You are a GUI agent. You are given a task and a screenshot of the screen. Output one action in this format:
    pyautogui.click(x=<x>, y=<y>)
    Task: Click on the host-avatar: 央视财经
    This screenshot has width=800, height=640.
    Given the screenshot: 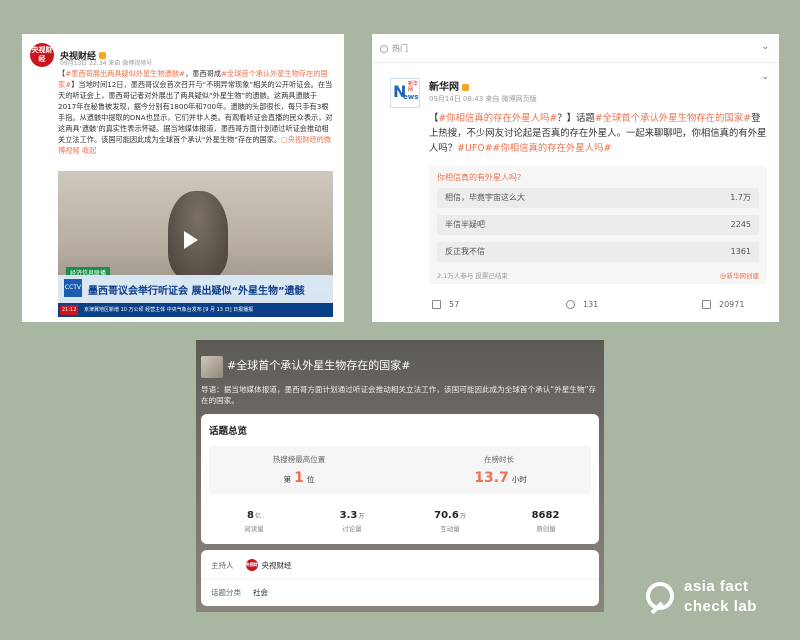 What is the action you would take?
    pyautogui.click(x=251, y=569)
    